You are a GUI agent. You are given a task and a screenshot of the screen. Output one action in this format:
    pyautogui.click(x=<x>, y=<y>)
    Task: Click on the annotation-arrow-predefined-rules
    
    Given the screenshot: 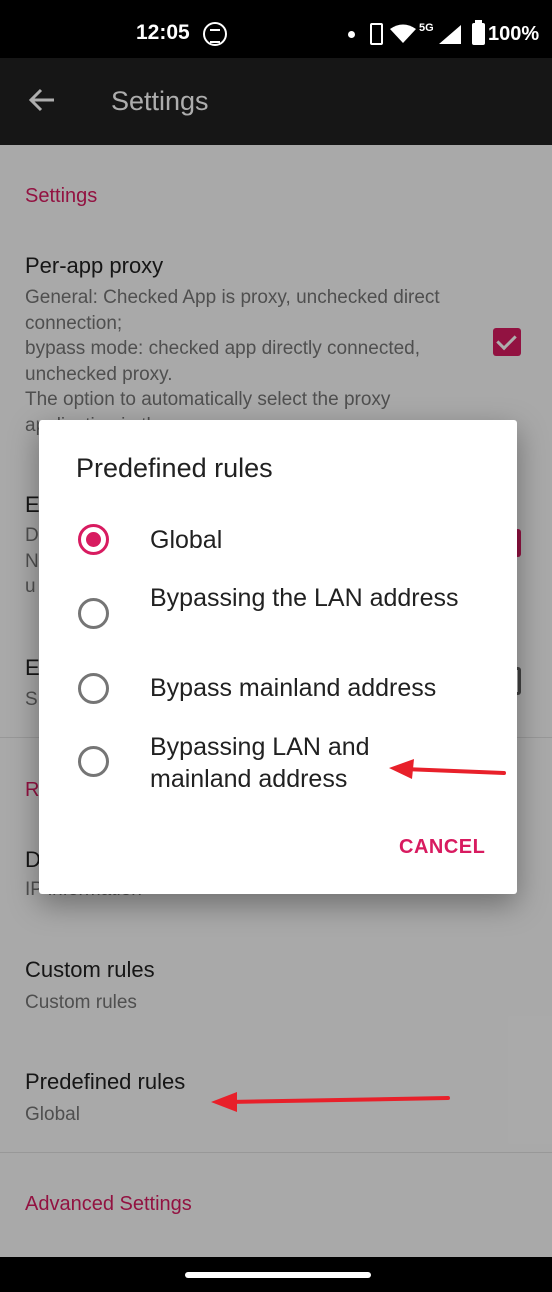 What is the action you would take?
    pyautogui.click(x=330, y=1102)
    